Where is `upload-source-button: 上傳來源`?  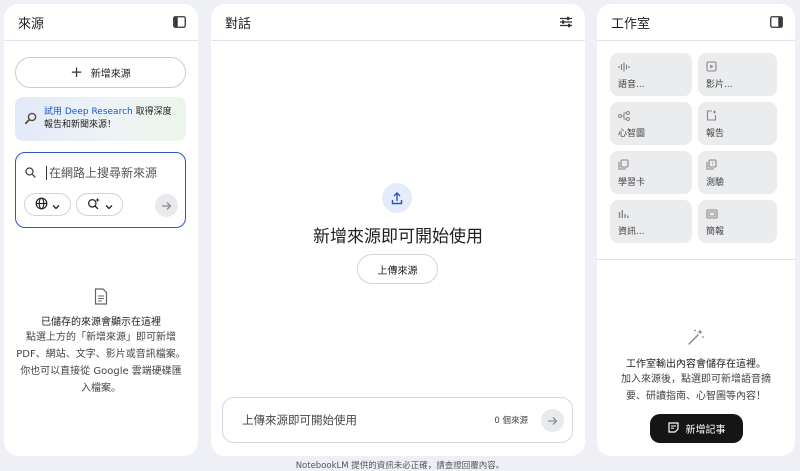
upload-source-button: 上傳來源 is located at coordinates (397, 269).